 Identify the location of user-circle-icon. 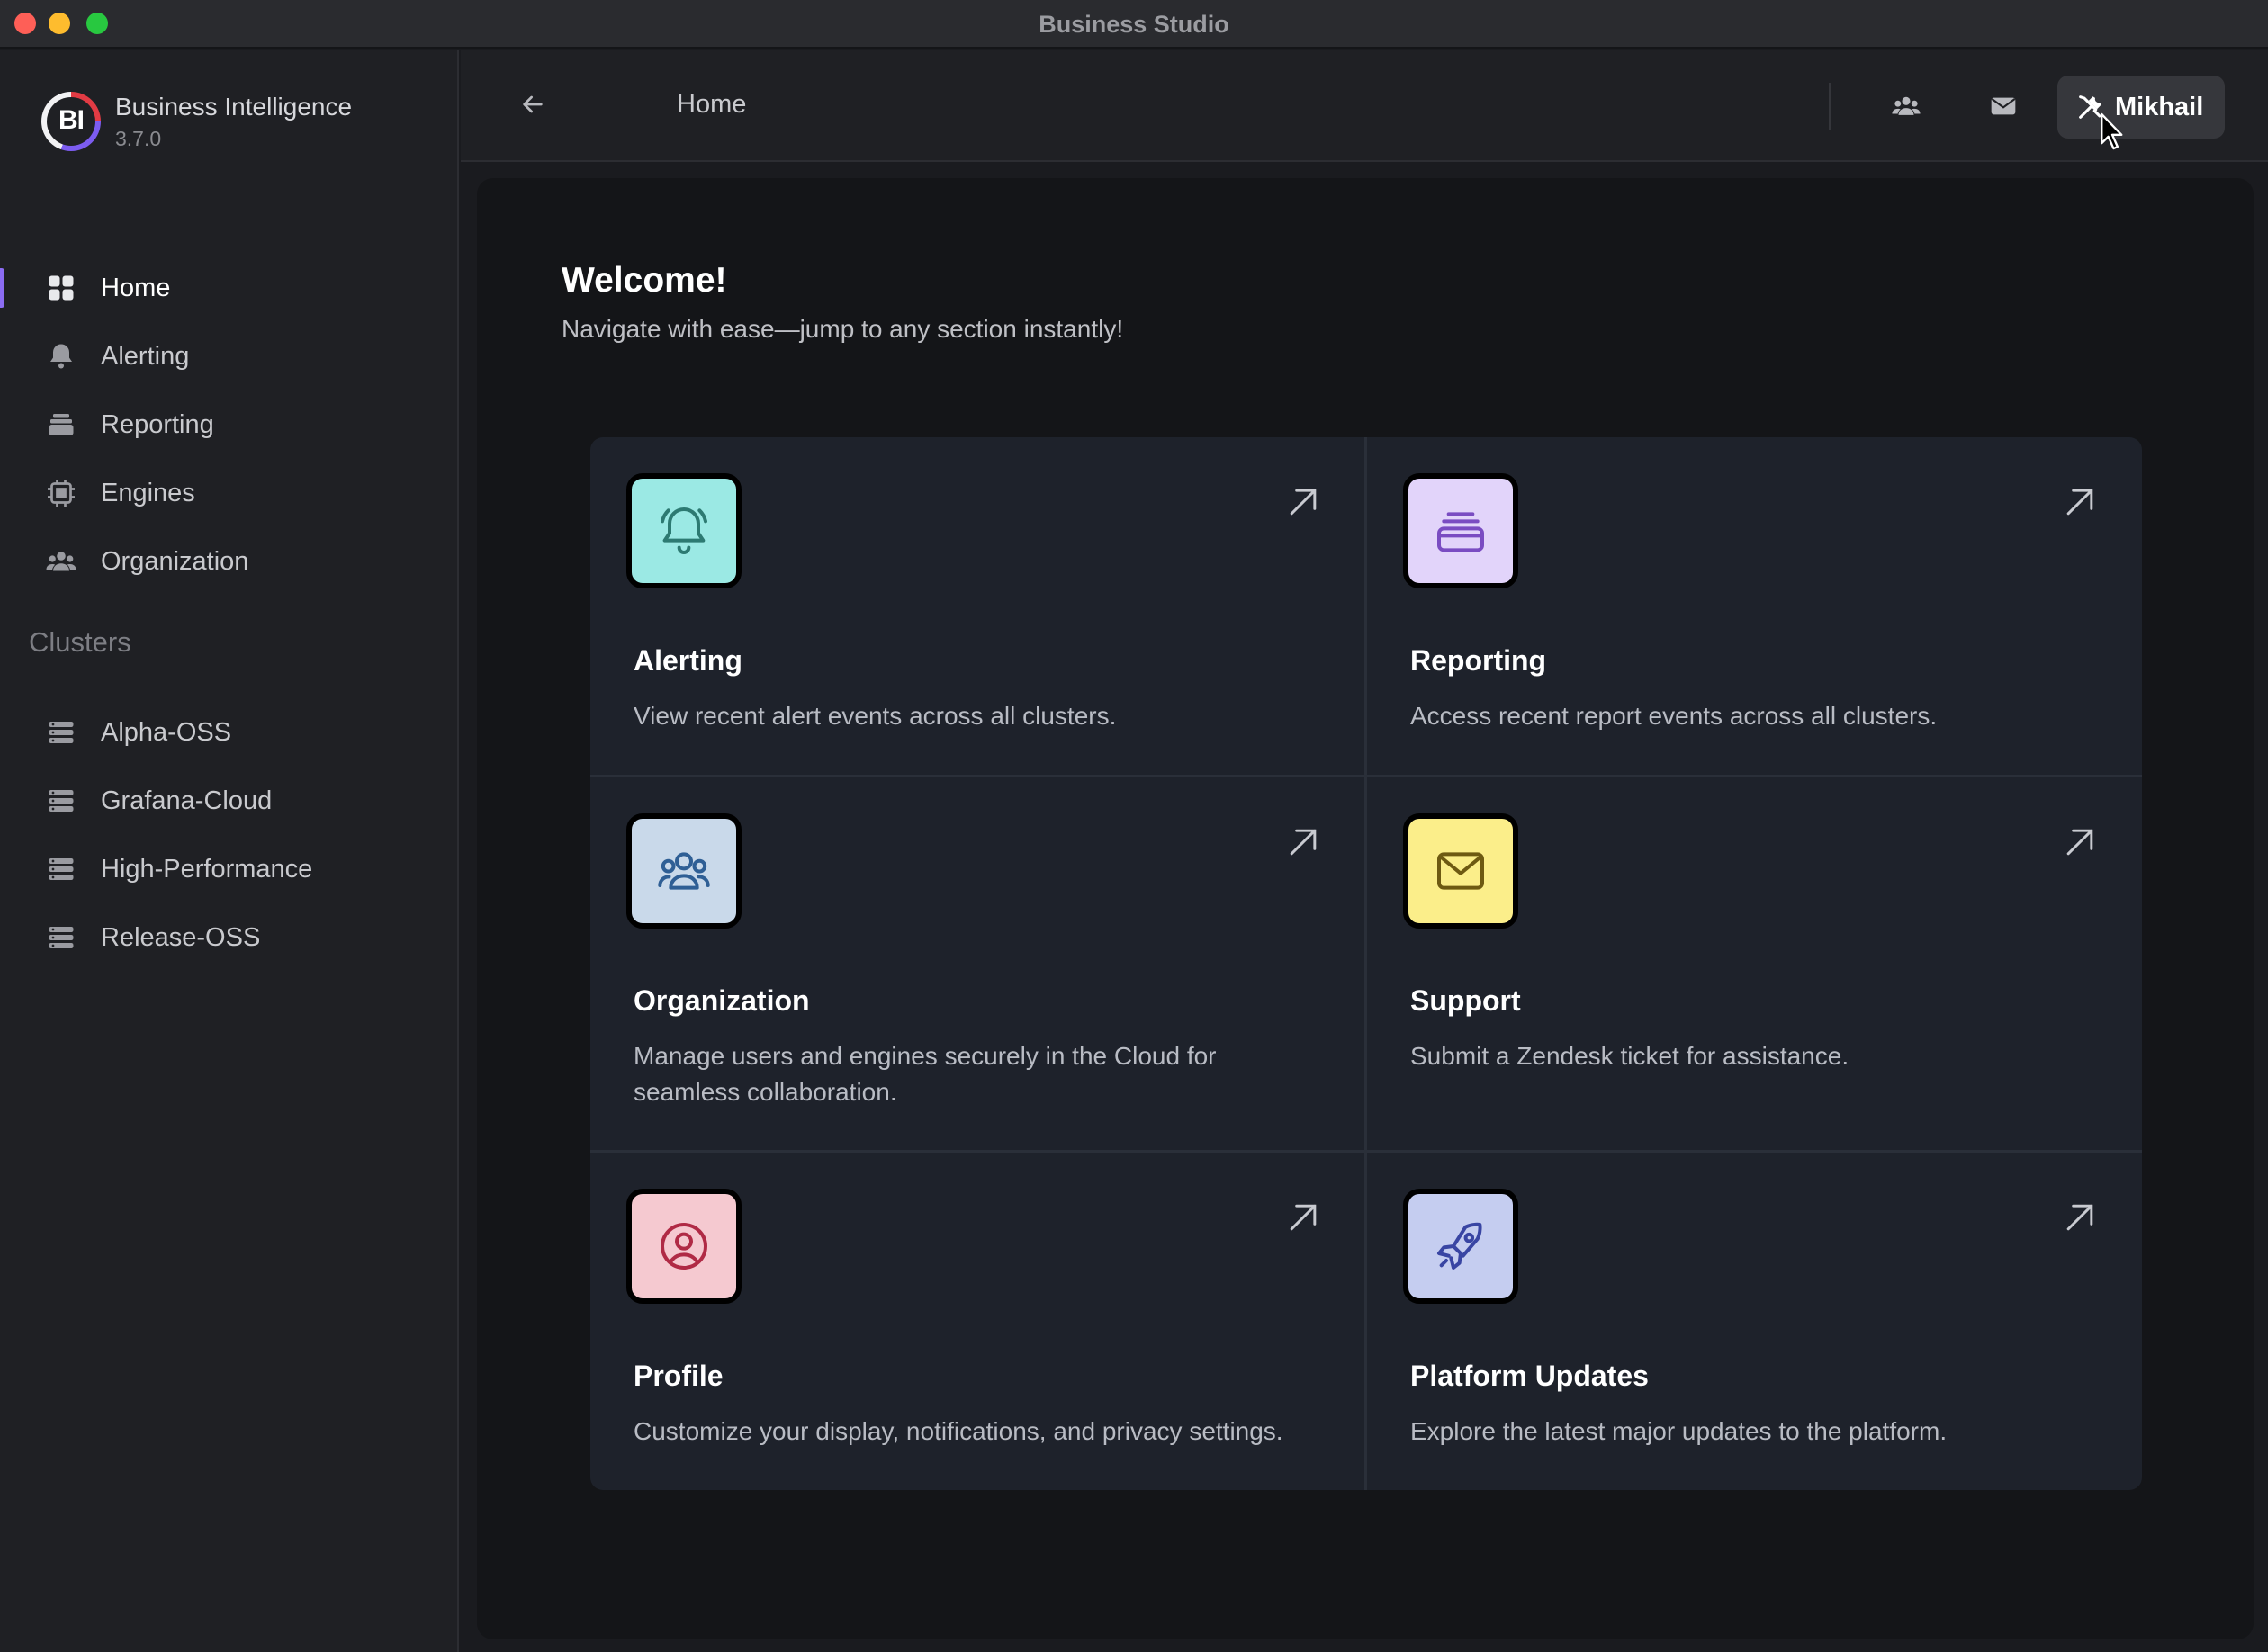
(684, 1246).